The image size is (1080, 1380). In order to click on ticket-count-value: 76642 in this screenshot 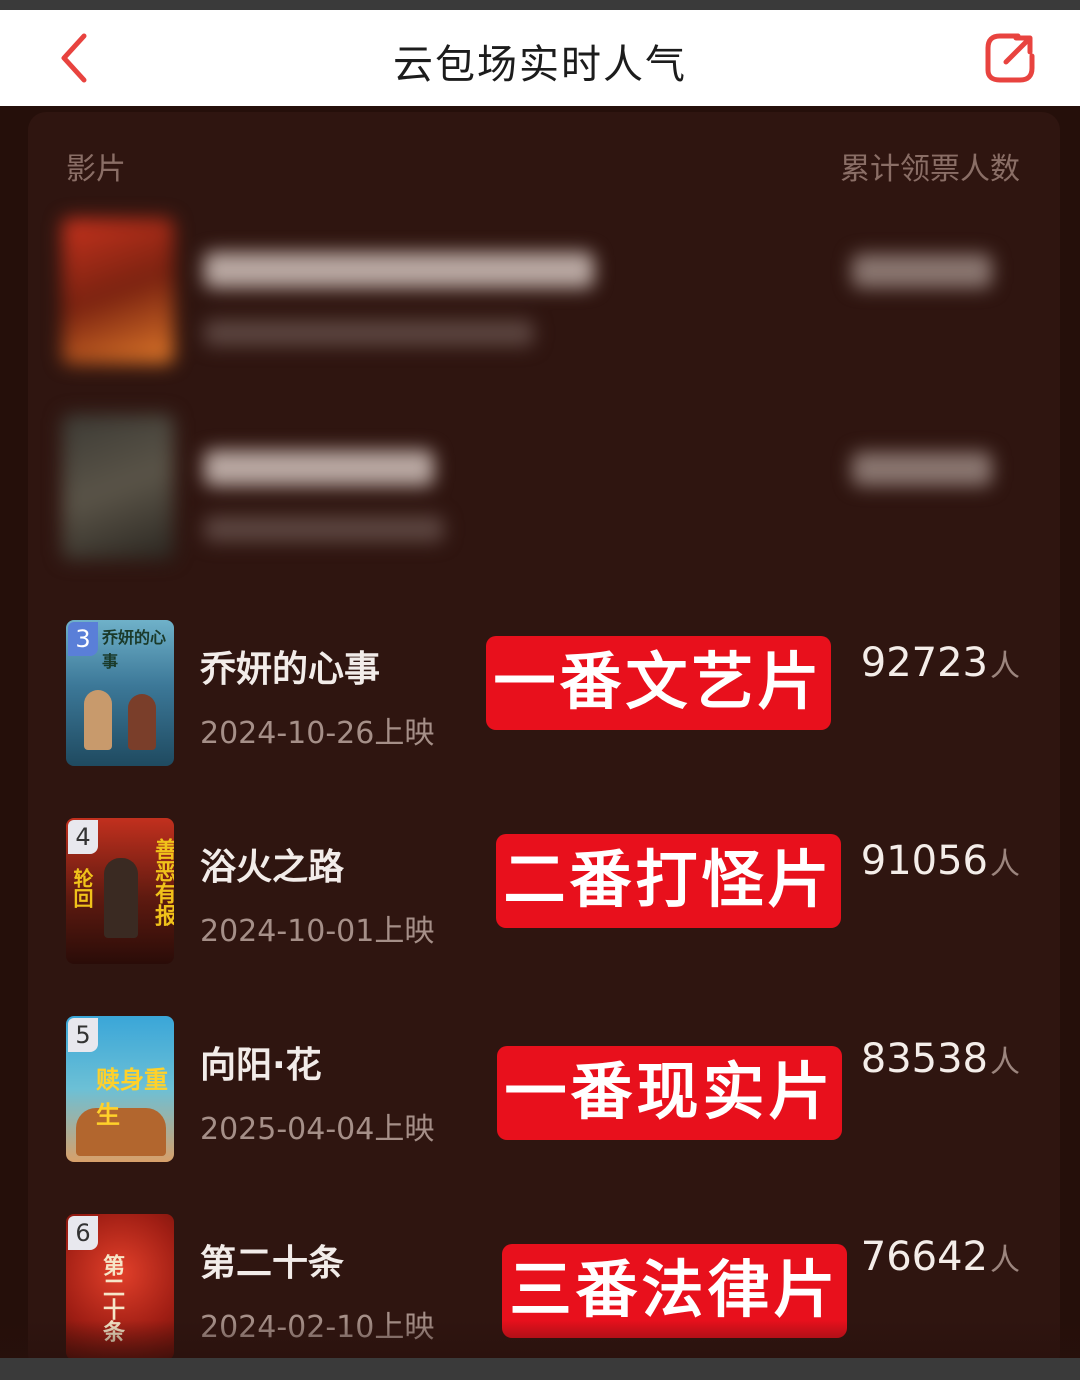, I will do `click(924, 1257)`.